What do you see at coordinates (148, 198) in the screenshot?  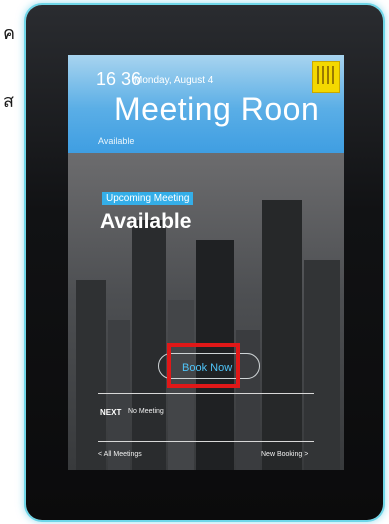 I see `upcoming-meeting-badge: Upcoming Meeting` at bounding box center [148, 198].